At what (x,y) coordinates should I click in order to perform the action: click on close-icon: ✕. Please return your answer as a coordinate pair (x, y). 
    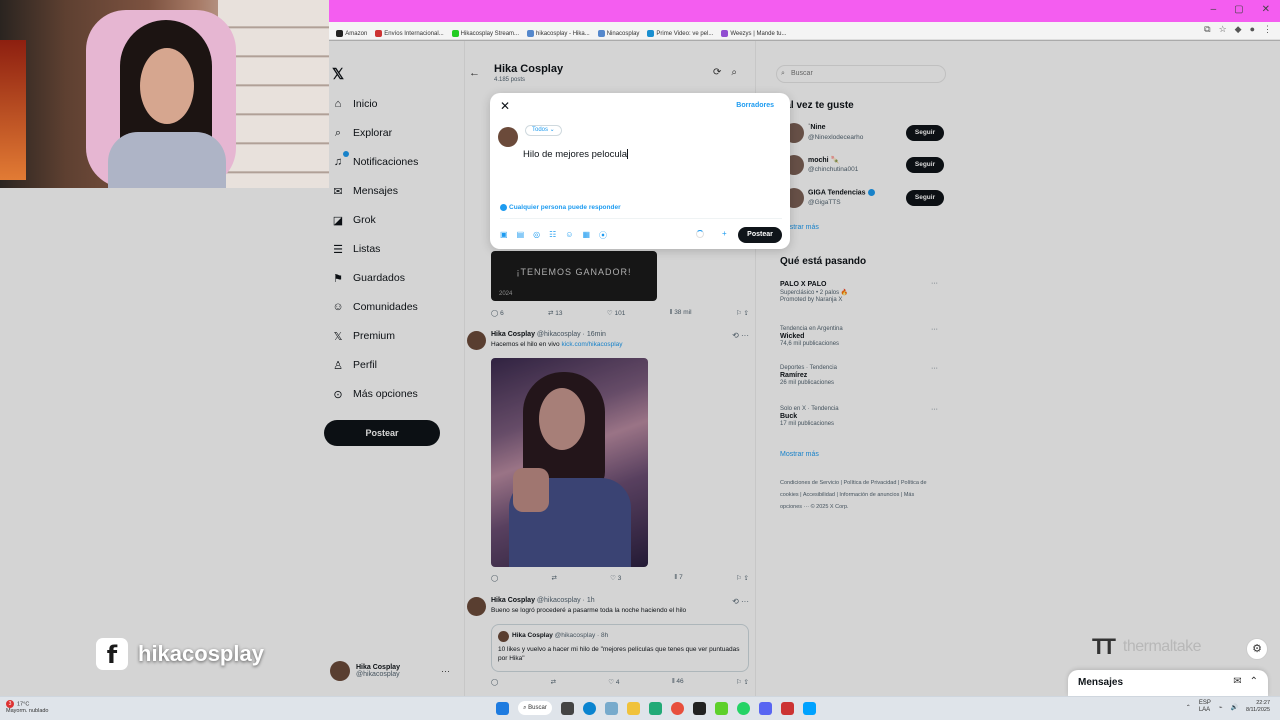
    Looking at the image, I should click on (505, 106).